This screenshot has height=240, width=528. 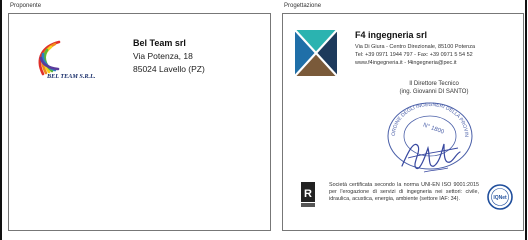 I want to click on certification-er-logo: R, so click(x=308, y=194).